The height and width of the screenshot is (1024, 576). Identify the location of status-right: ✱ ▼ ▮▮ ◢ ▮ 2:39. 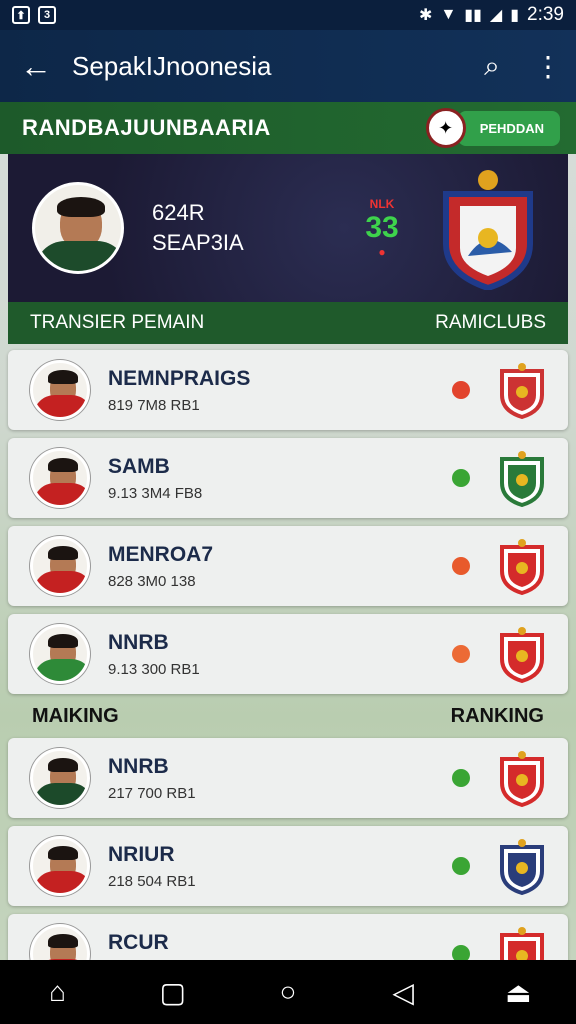
(491, 15).